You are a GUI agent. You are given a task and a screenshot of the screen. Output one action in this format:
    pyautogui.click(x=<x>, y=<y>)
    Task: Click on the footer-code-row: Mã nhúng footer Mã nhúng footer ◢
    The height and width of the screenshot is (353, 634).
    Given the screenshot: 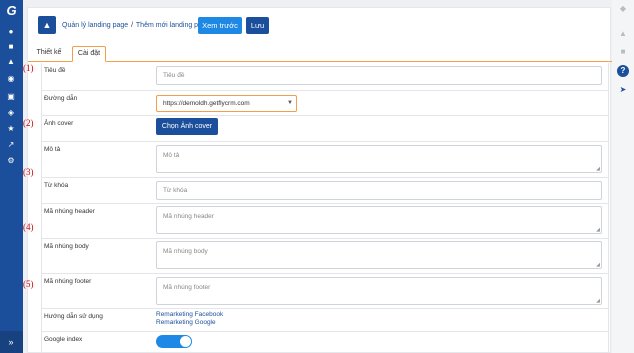 What is the action you would take?
    pyautogui.click(x=325, y=291)
    